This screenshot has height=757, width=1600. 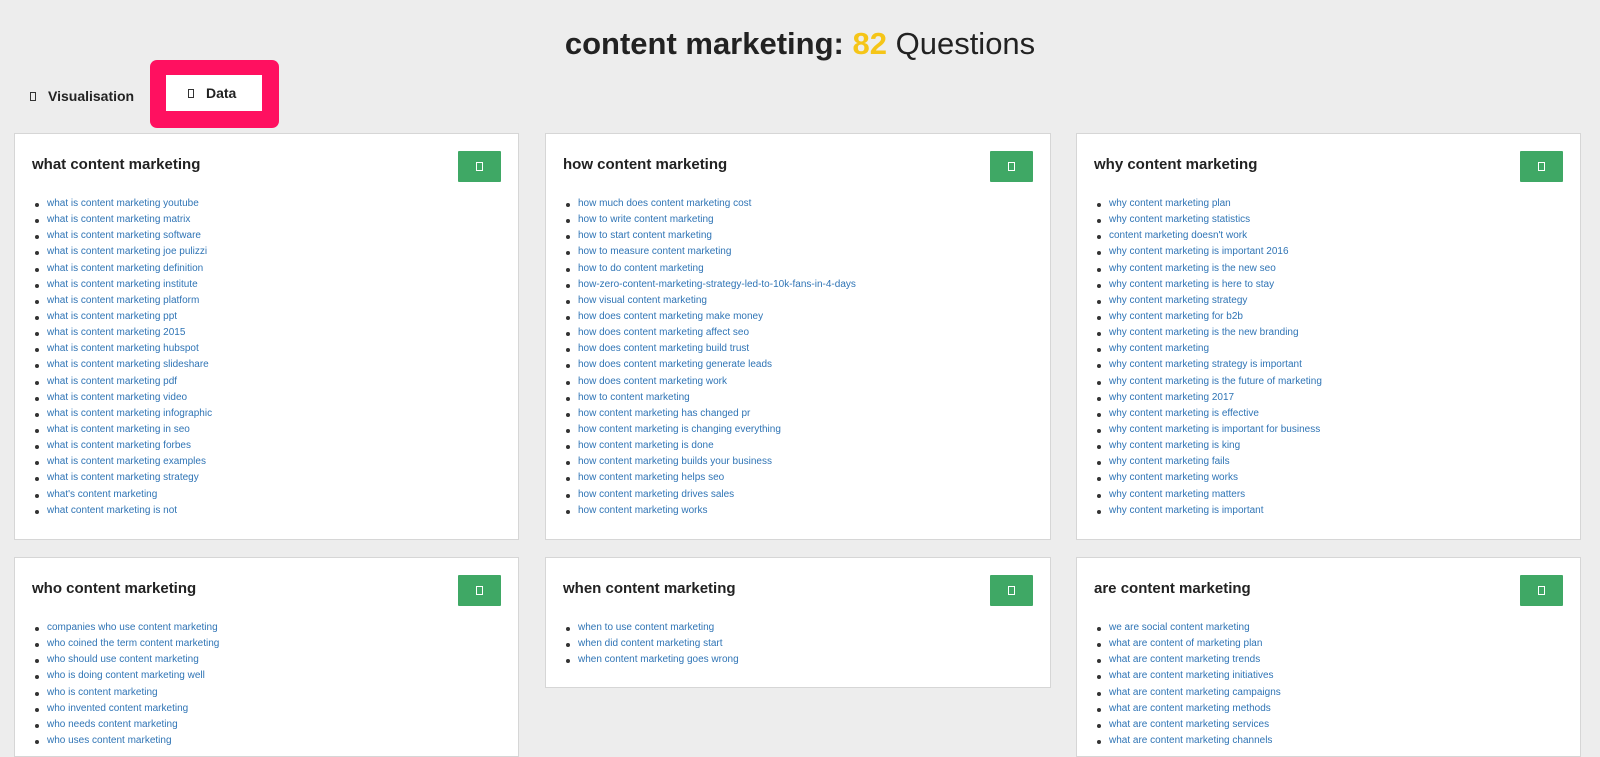 What do you see at coordinates (1173, 477) in the screenshot?
I see `question-link: why content marketing works` at bounding box center [1173, 477].